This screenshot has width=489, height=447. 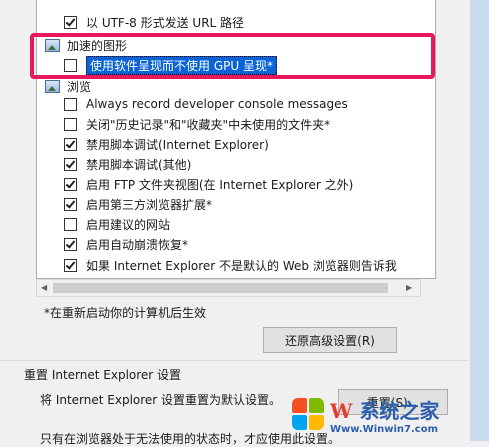 What do you see at coordinates (409, 288) in the screenshot?
I see `scroll-right-icon: ▶` at bounding box center [409, 288].